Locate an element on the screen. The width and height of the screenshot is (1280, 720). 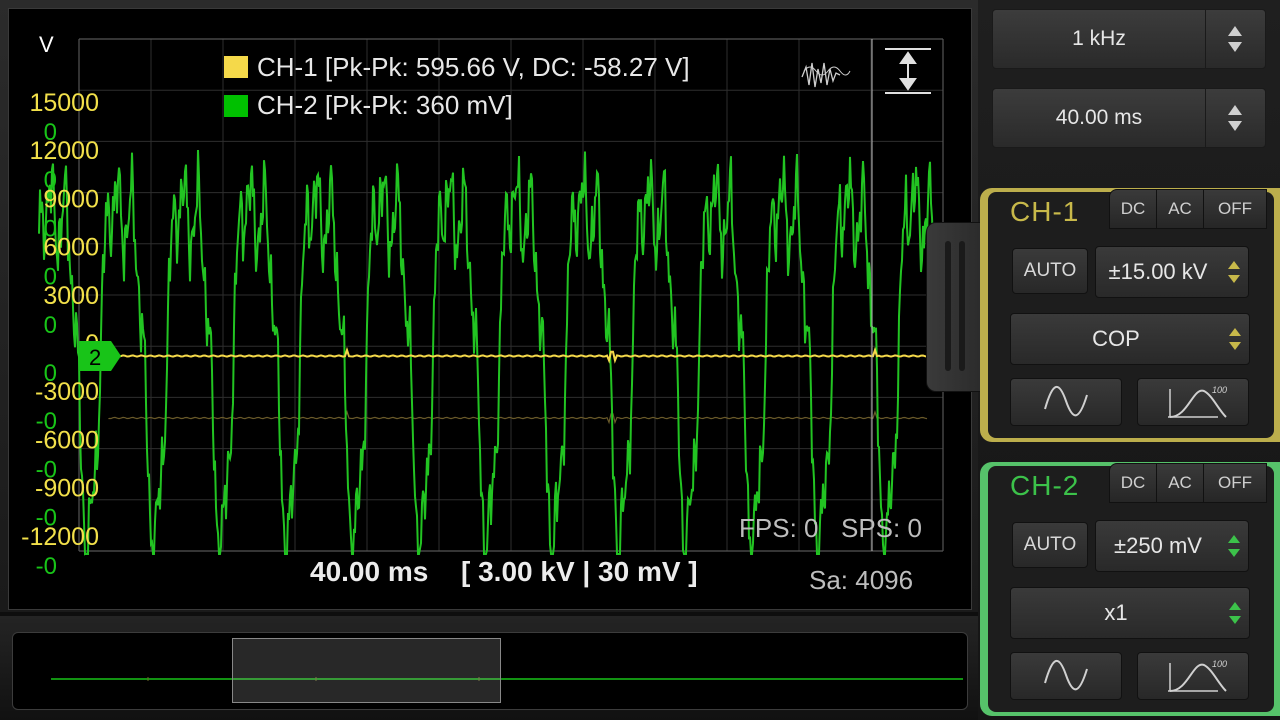
ch1-trace is located at coordinates (518, 355).